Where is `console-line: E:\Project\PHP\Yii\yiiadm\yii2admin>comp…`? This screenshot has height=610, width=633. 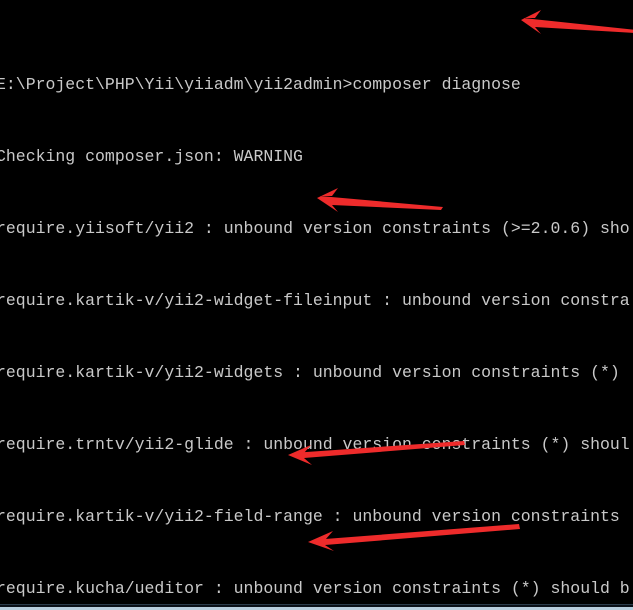 console-line: E:\Project\PHP\Yii\yiiadm\yii2admin>comp… is located at coordinates (260, 84).